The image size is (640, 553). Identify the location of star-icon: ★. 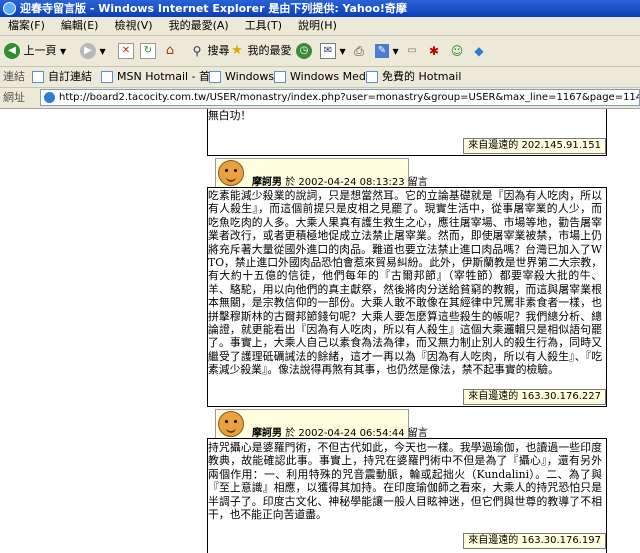
(237, 50).